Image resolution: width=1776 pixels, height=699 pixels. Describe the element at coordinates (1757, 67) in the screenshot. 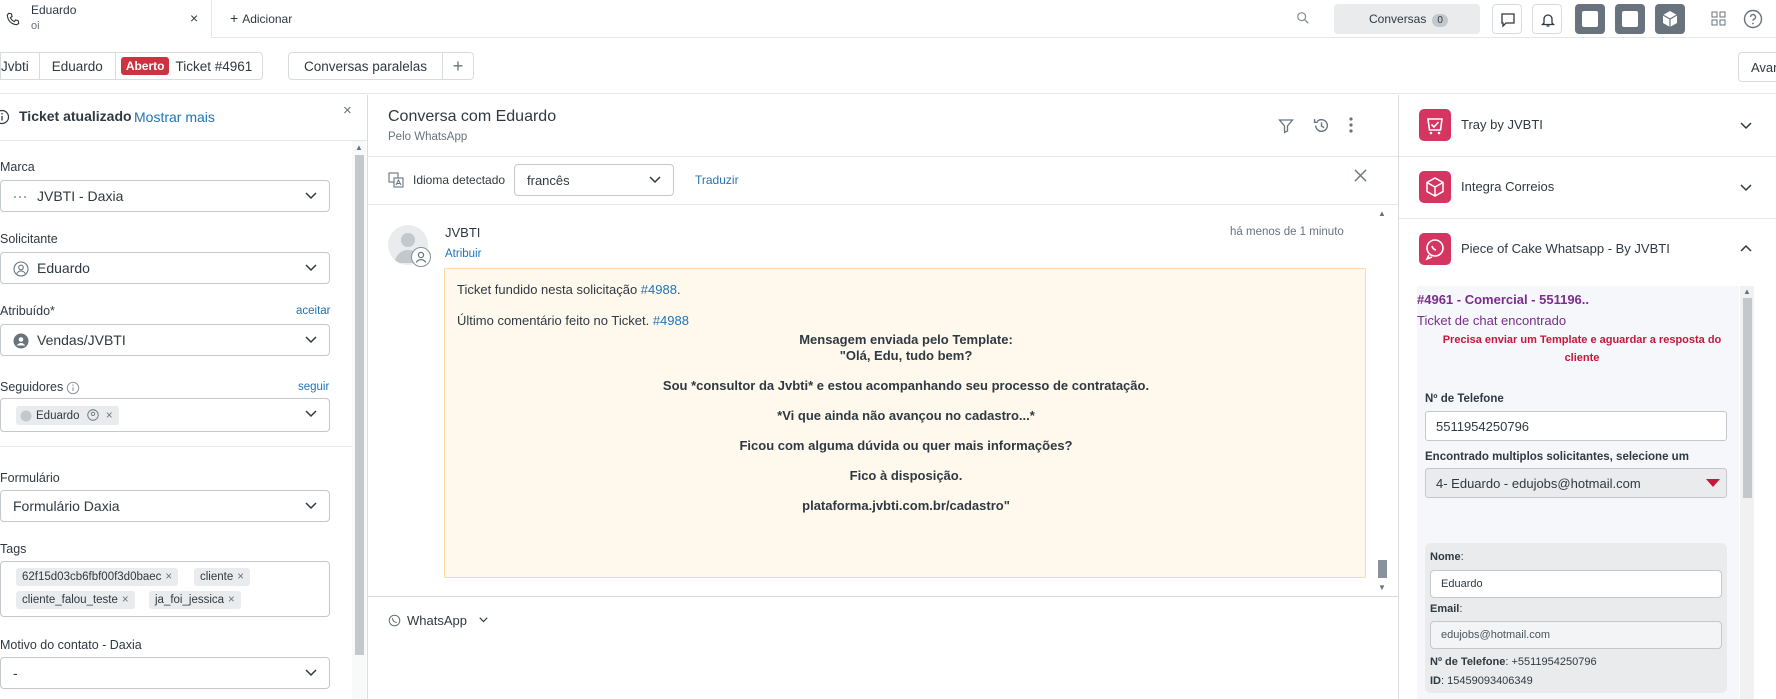

I see `advance-button: Avan` at that location.